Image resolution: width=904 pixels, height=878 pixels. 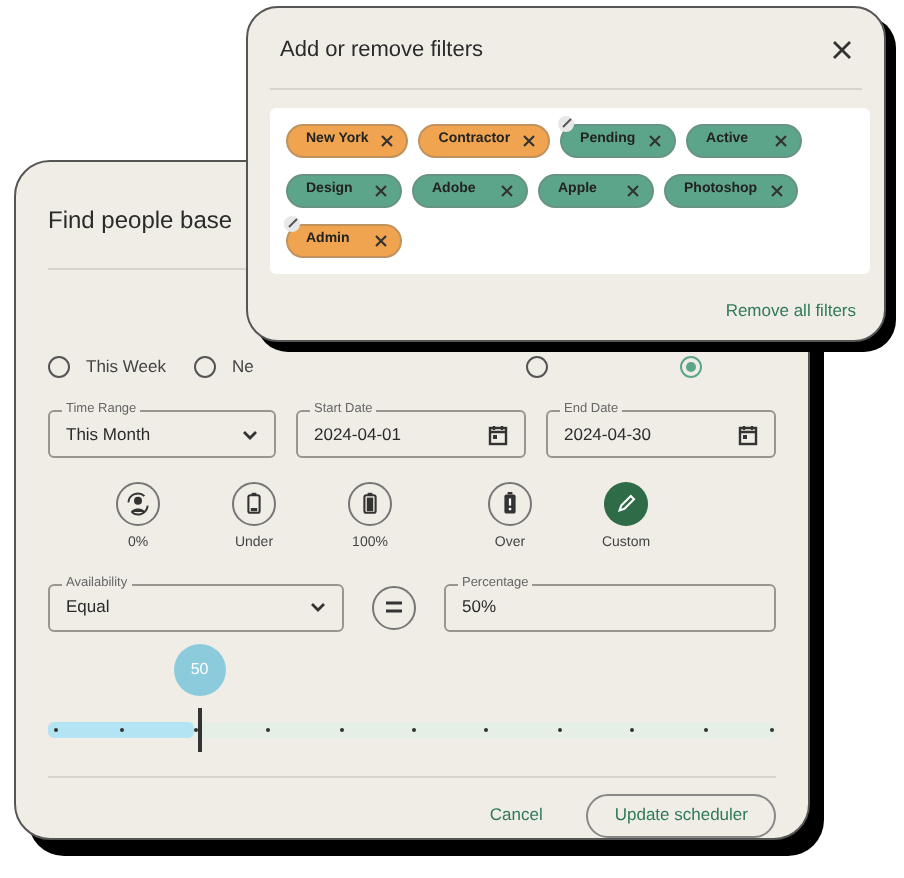 What do you see at coordinates (681, 815) in the screenshot?
I see `update-scheduler-button: Update scheduler` at bounding box center [681, 815].